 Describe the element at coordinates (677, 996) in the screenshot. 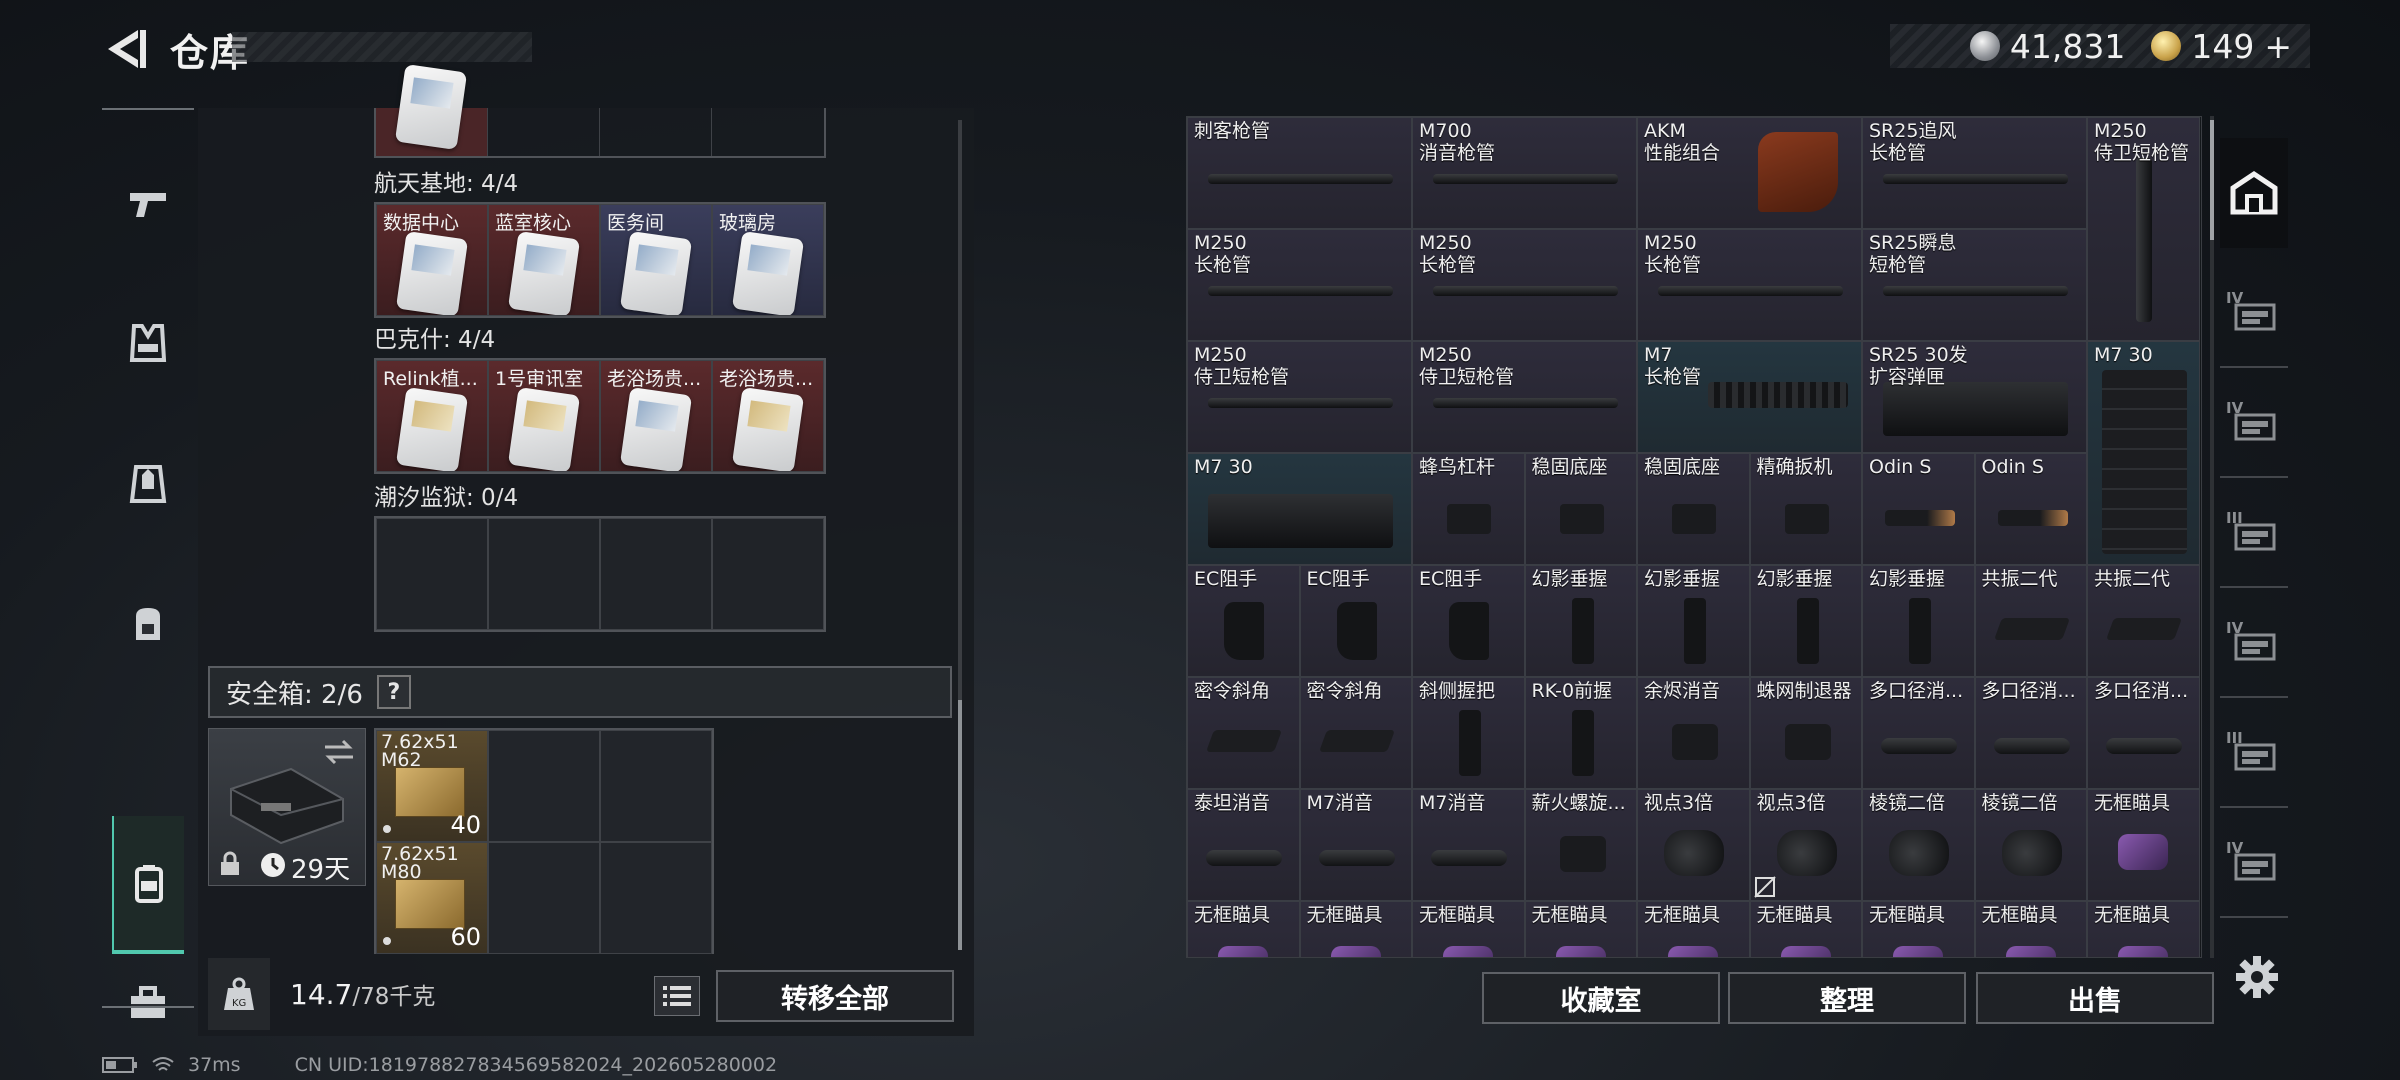

I see `list-view-button` at that location.